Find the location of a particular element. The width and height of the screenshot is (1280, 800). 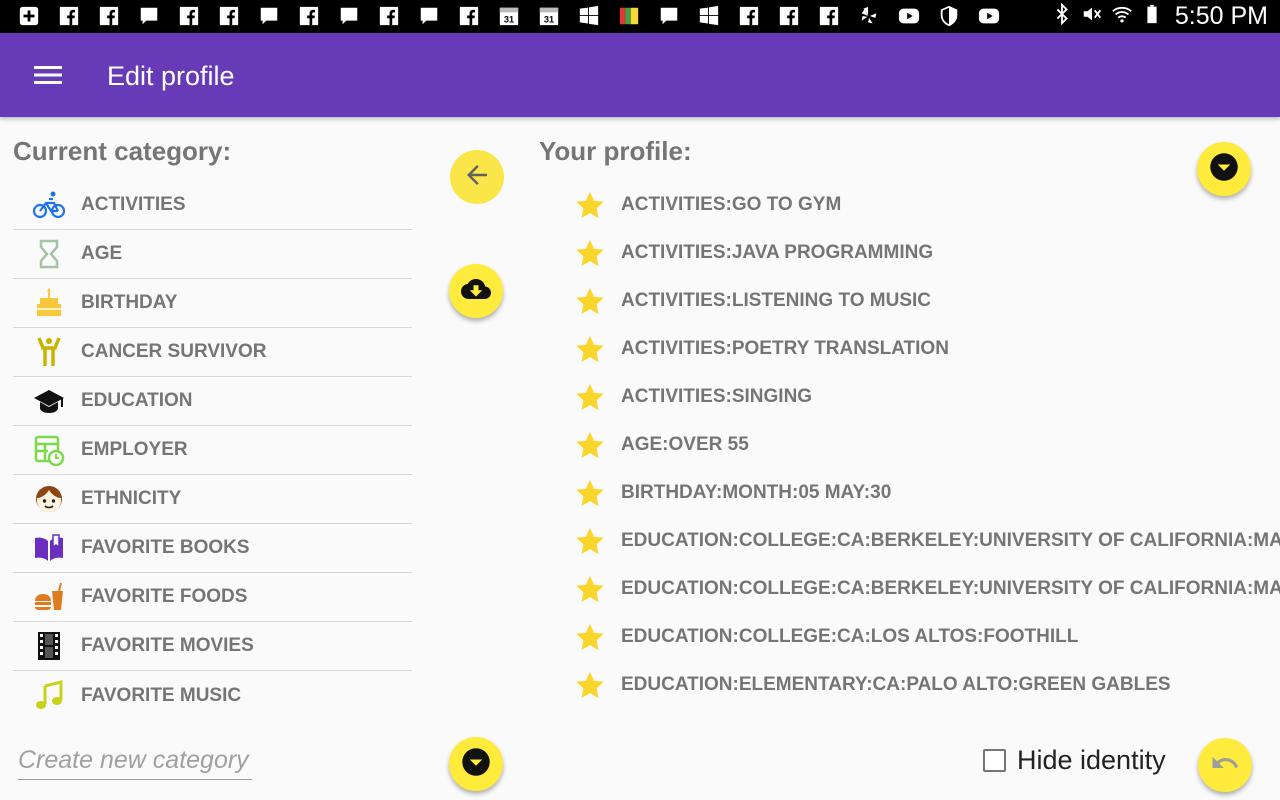

profile-item: EDUCATION:COLLEGE:CA:LOS ALTOS:FOOTHILL is located at coordinates (927, 637).